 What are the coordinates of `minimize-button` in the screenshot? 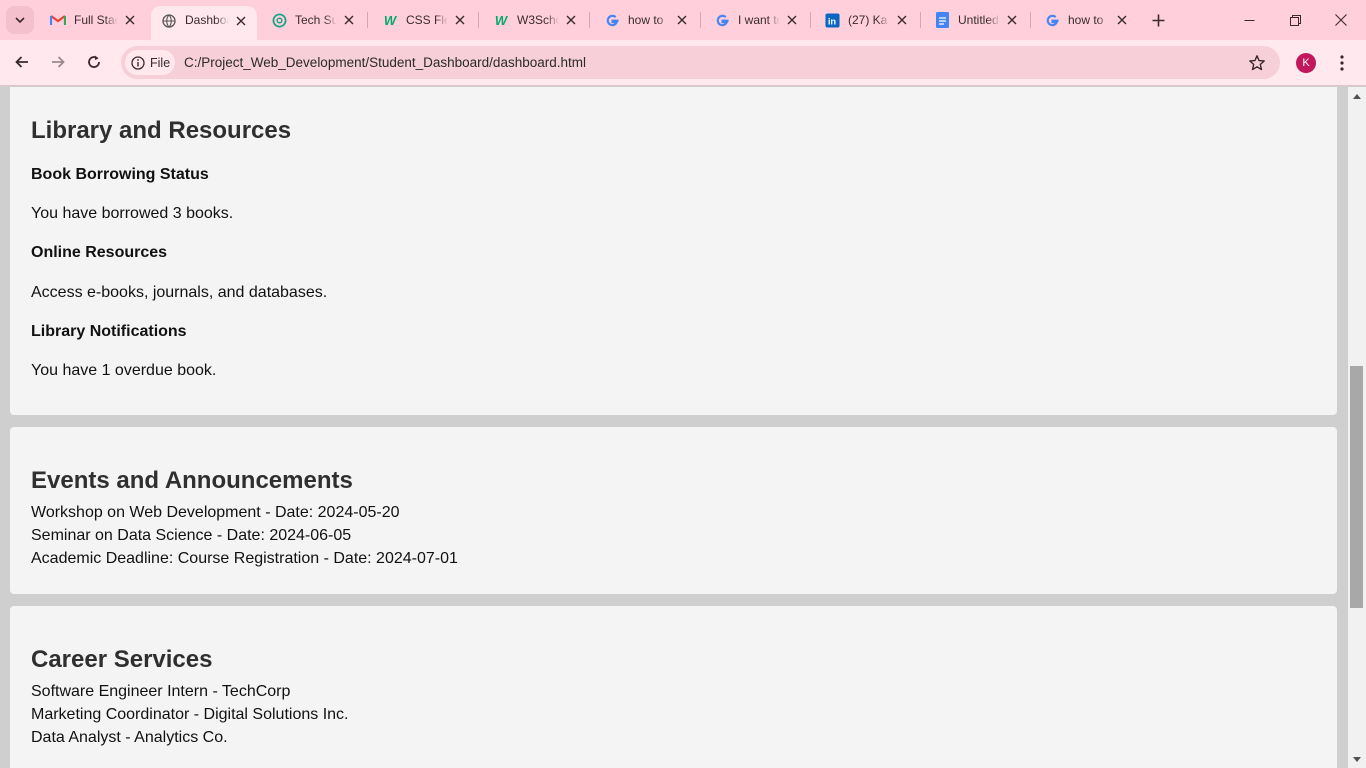 It's located at (1249, 20).